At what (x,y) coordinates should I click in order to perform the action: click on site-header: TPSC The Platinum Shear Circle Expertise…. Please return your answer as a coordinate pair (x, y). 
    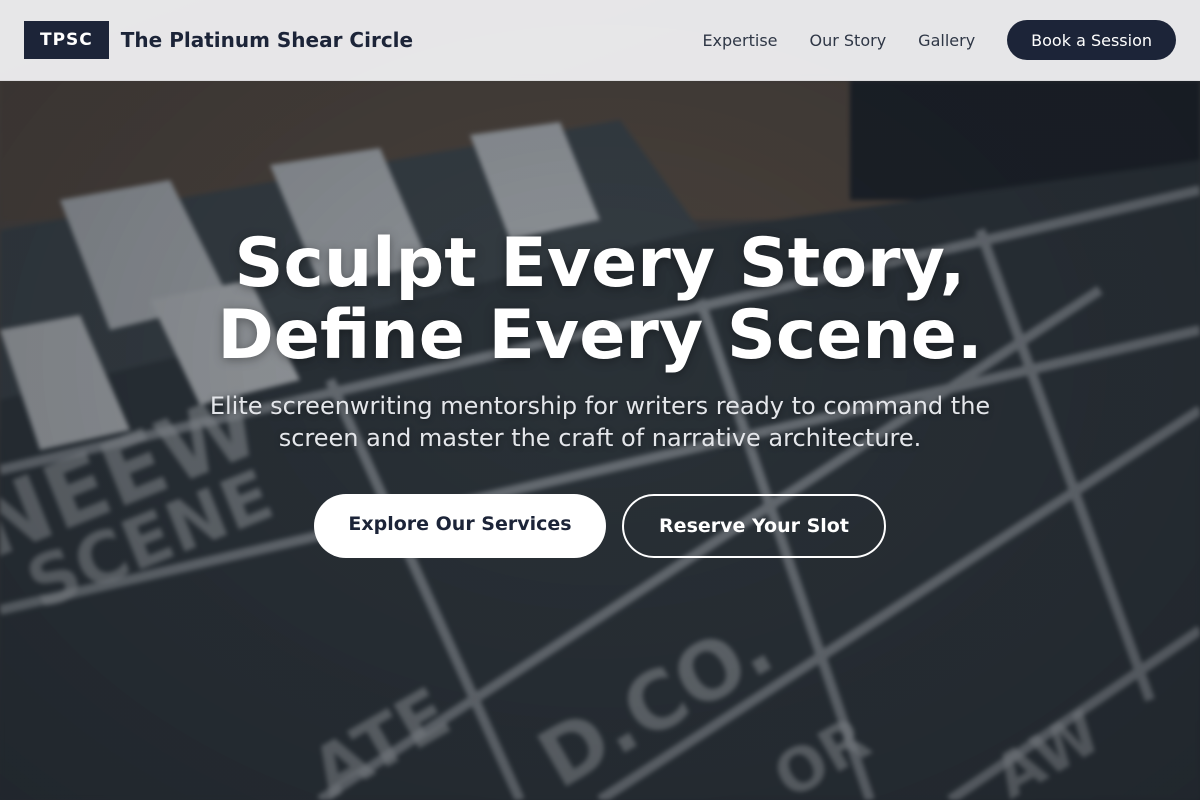
    Looking at the image, I should click on (600, 40).